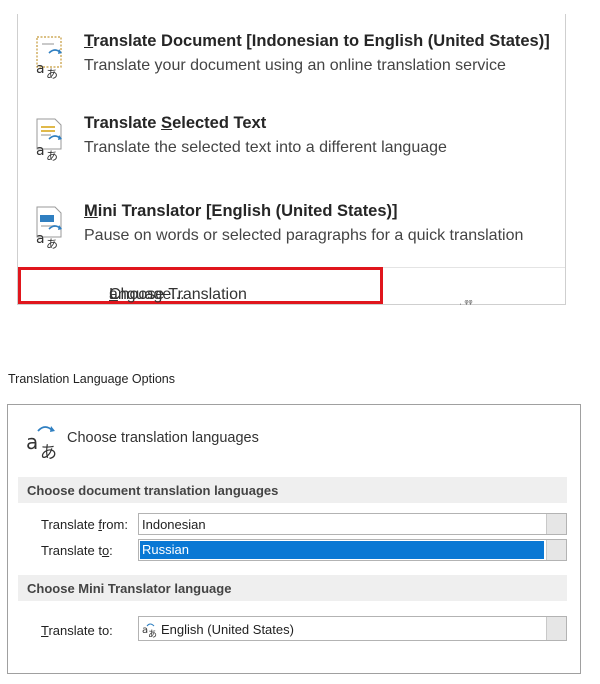 This screenshot has width=600, height=684. I want to click on translate-to-label: Translate to:, so click(77, 550).